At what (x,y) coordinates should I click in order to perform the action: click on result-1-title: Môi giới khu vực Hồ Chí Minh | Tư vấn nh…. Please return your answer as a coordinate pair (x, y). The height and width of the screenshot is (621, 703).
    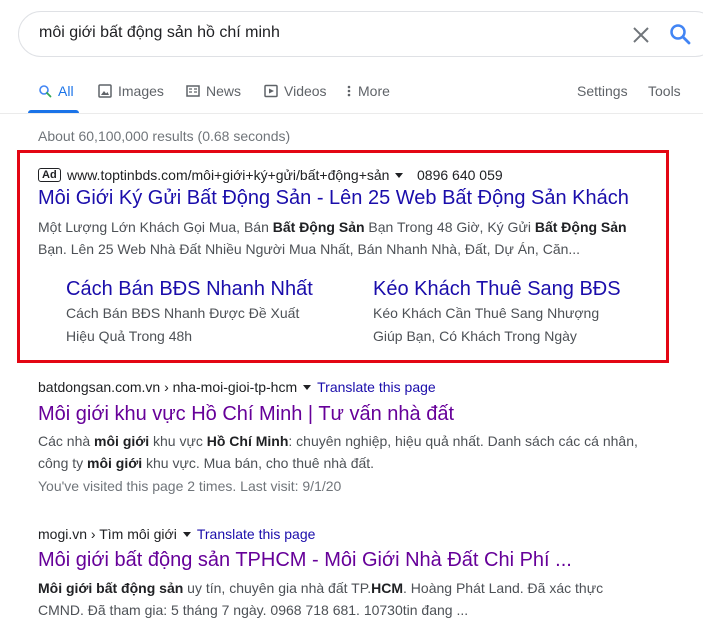
    Looking at the image, I should click on (246, 414).